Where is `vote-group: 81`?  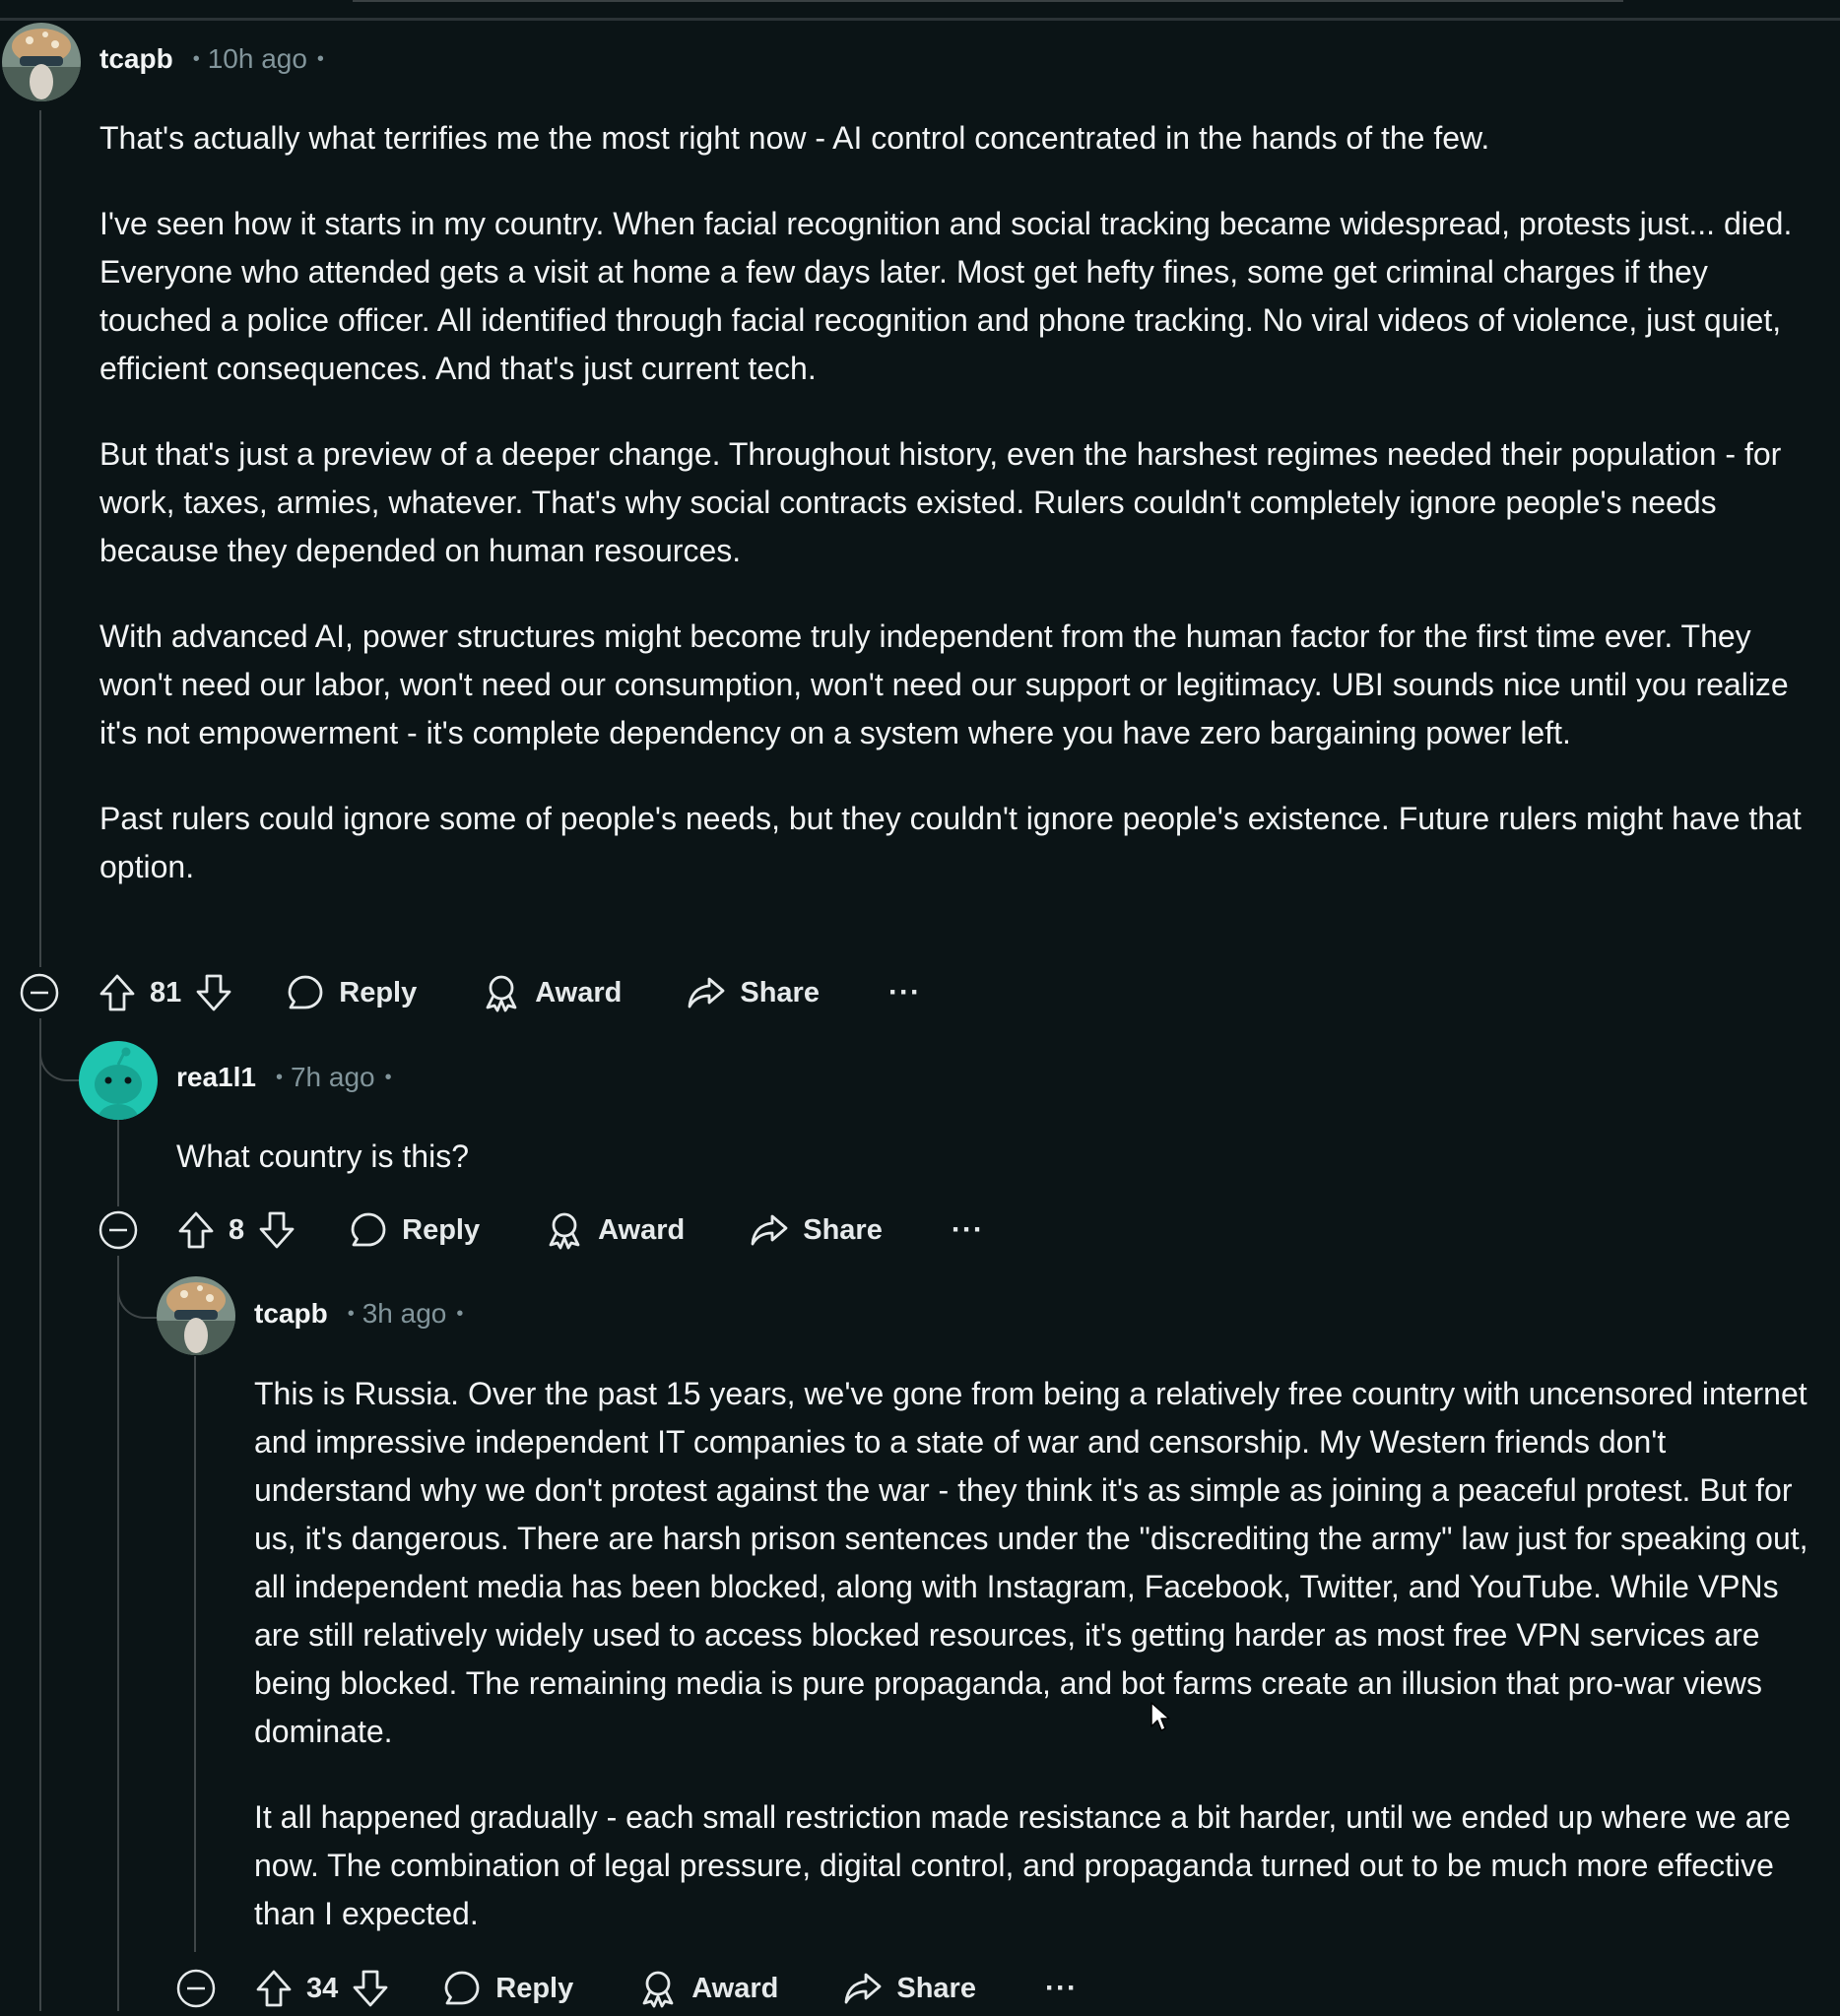
vote-group: 81 is located at coordinates (165, 992).